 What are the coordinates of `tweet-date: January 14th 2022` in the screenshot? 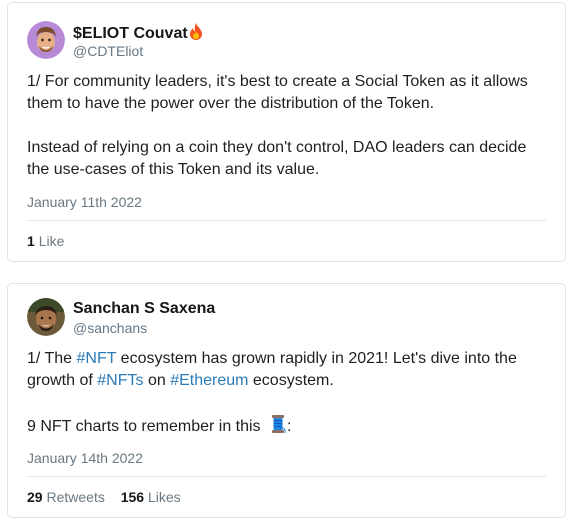 It's located at (85, 458).